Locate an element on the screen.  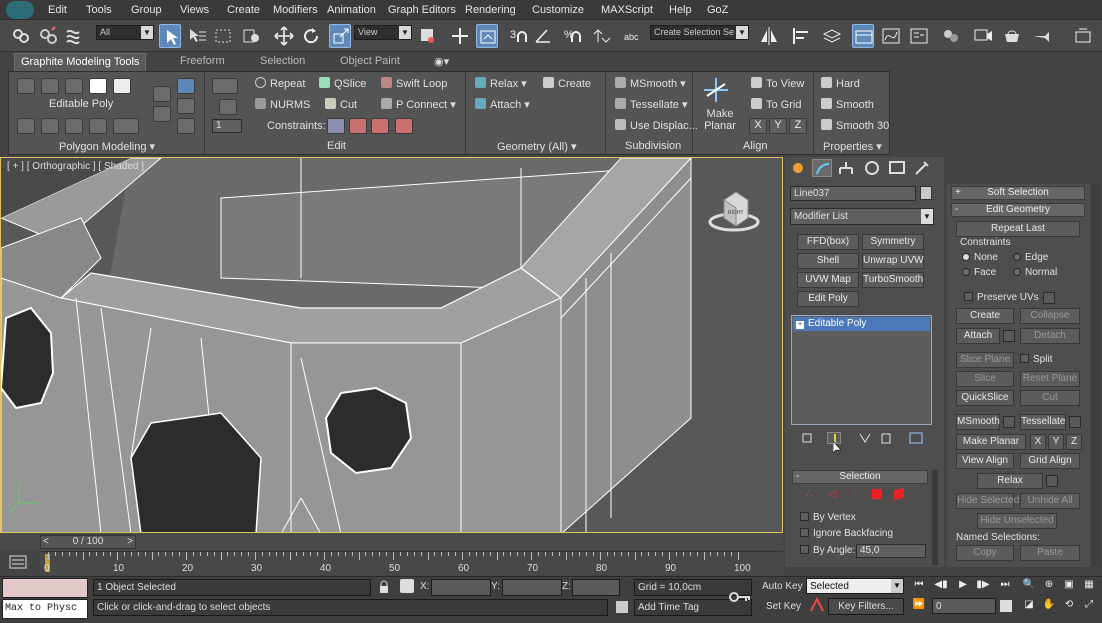
shell-button: Shell is located at coordinates (828, 261).